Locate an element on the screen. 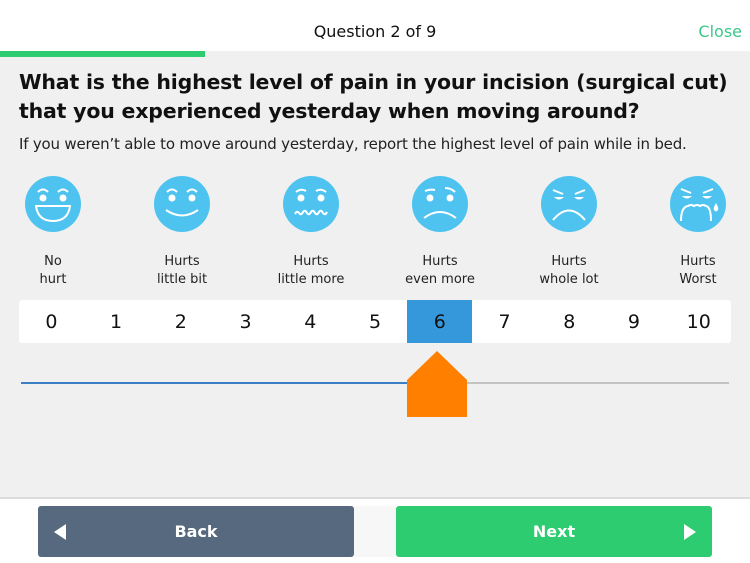  scale-option-1: 1 is located at coordinates (116, 321).